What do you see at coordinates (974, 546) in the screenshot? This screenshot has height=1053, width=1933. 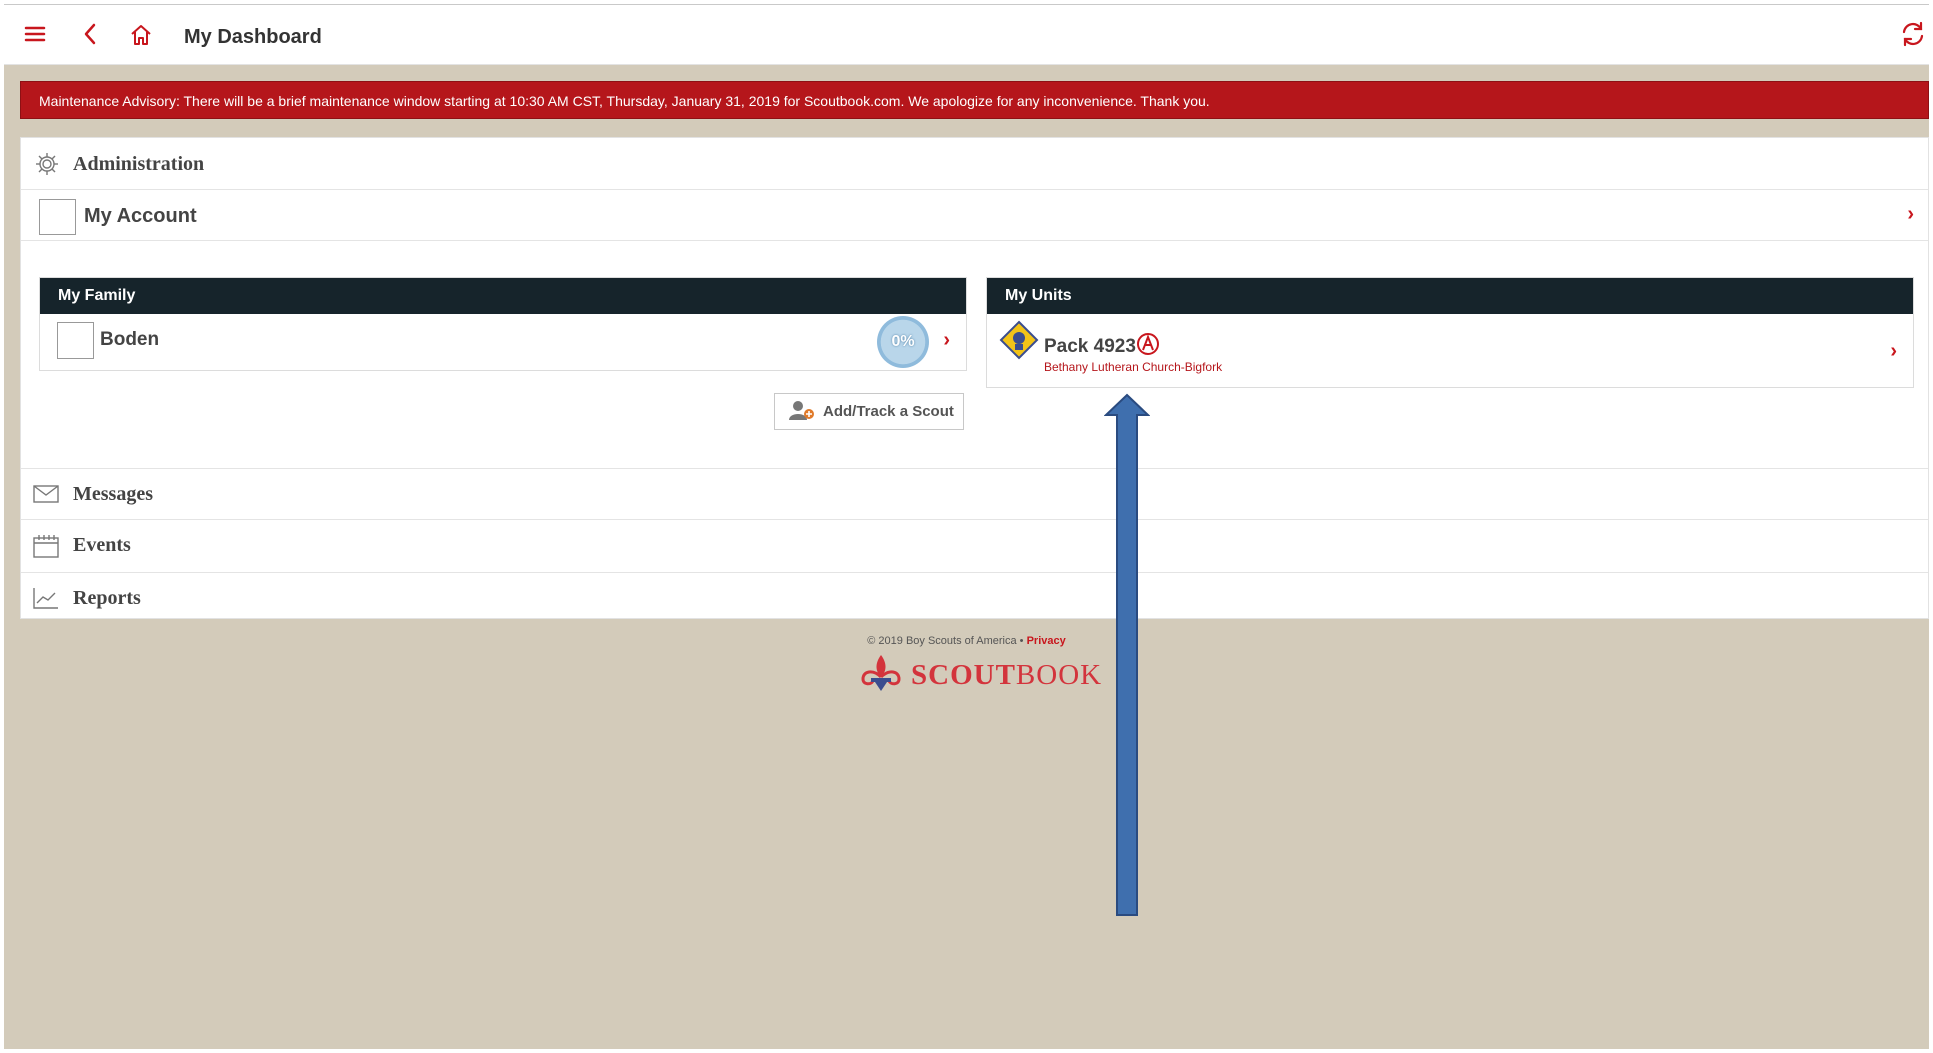 I see `events-row: Events` at bounding box center [974, 546].